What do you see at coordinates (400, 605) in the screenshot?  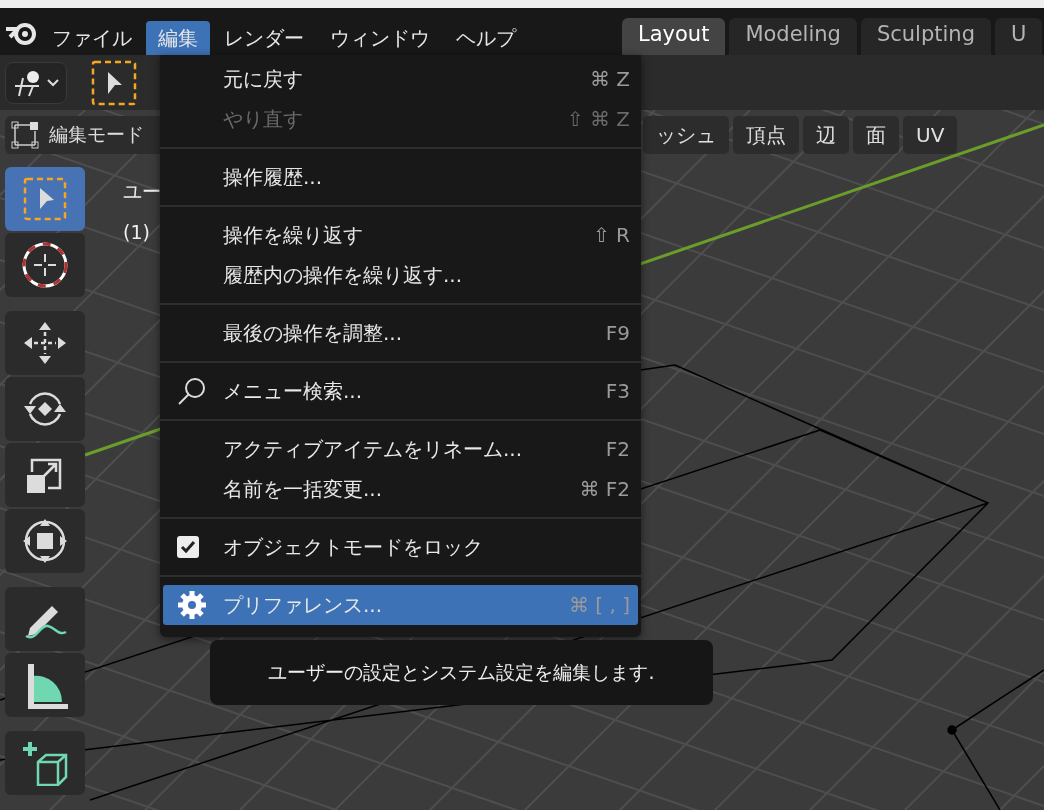 I see `menu-item: プリファレンス... ⌘ [ , ]` at bounding box center [400, 605].